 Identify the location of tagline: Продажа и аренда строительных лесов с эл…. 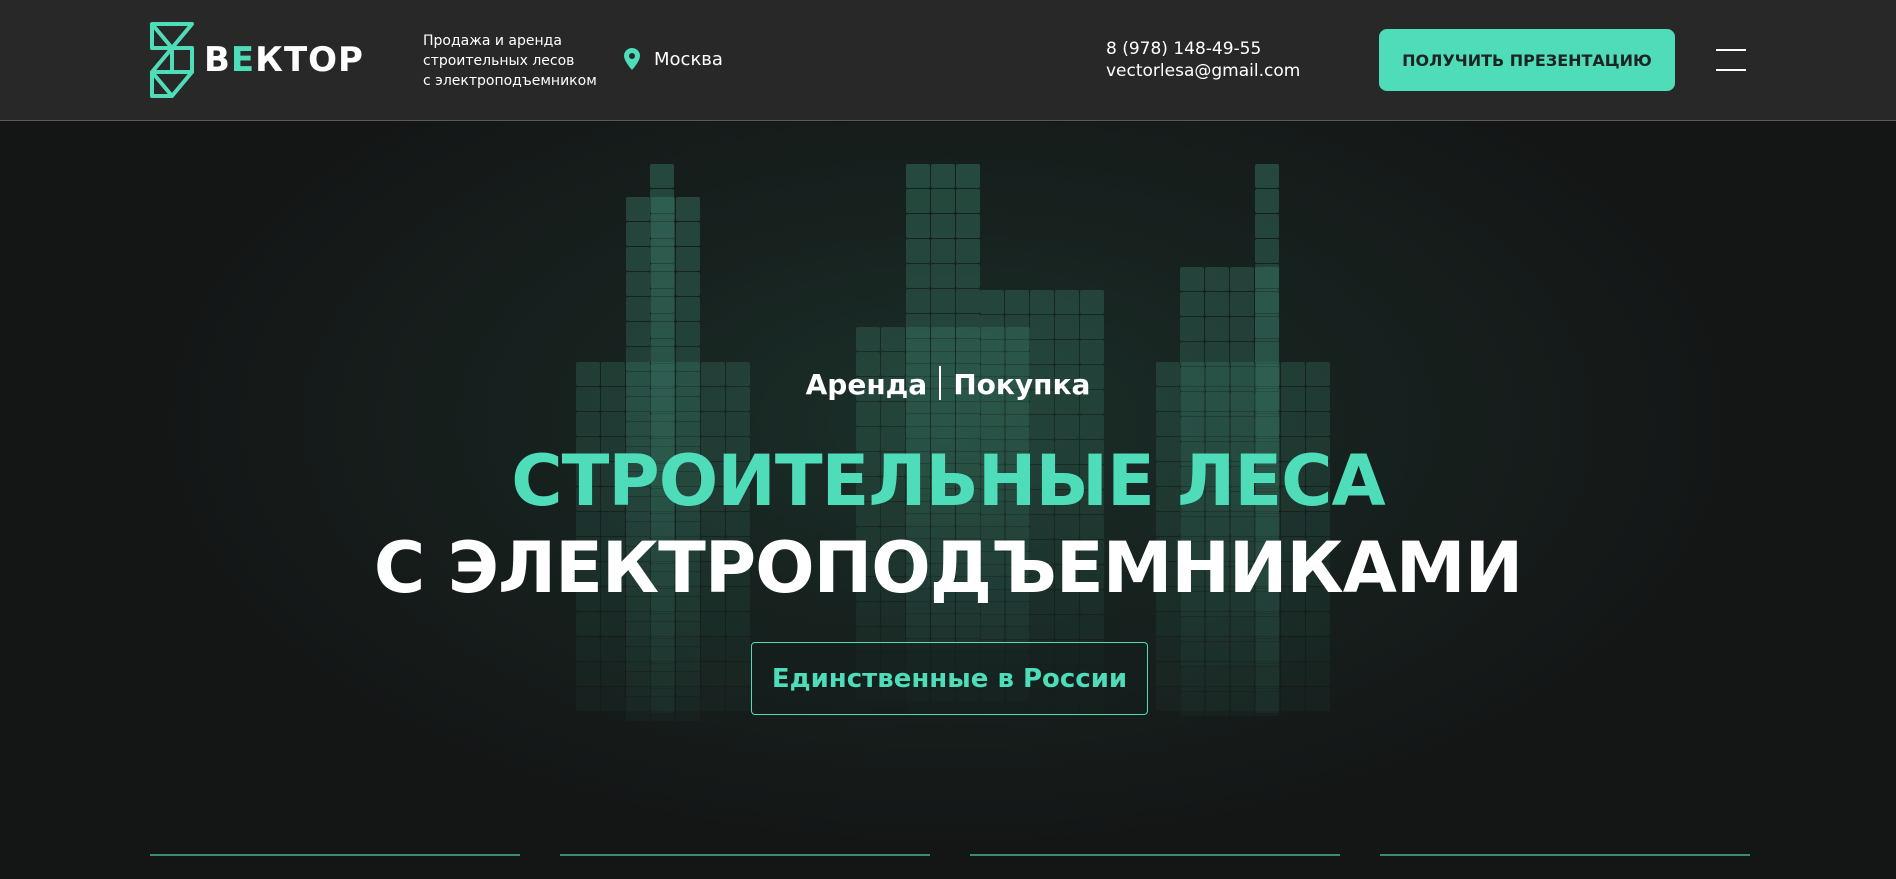
(510, 61).